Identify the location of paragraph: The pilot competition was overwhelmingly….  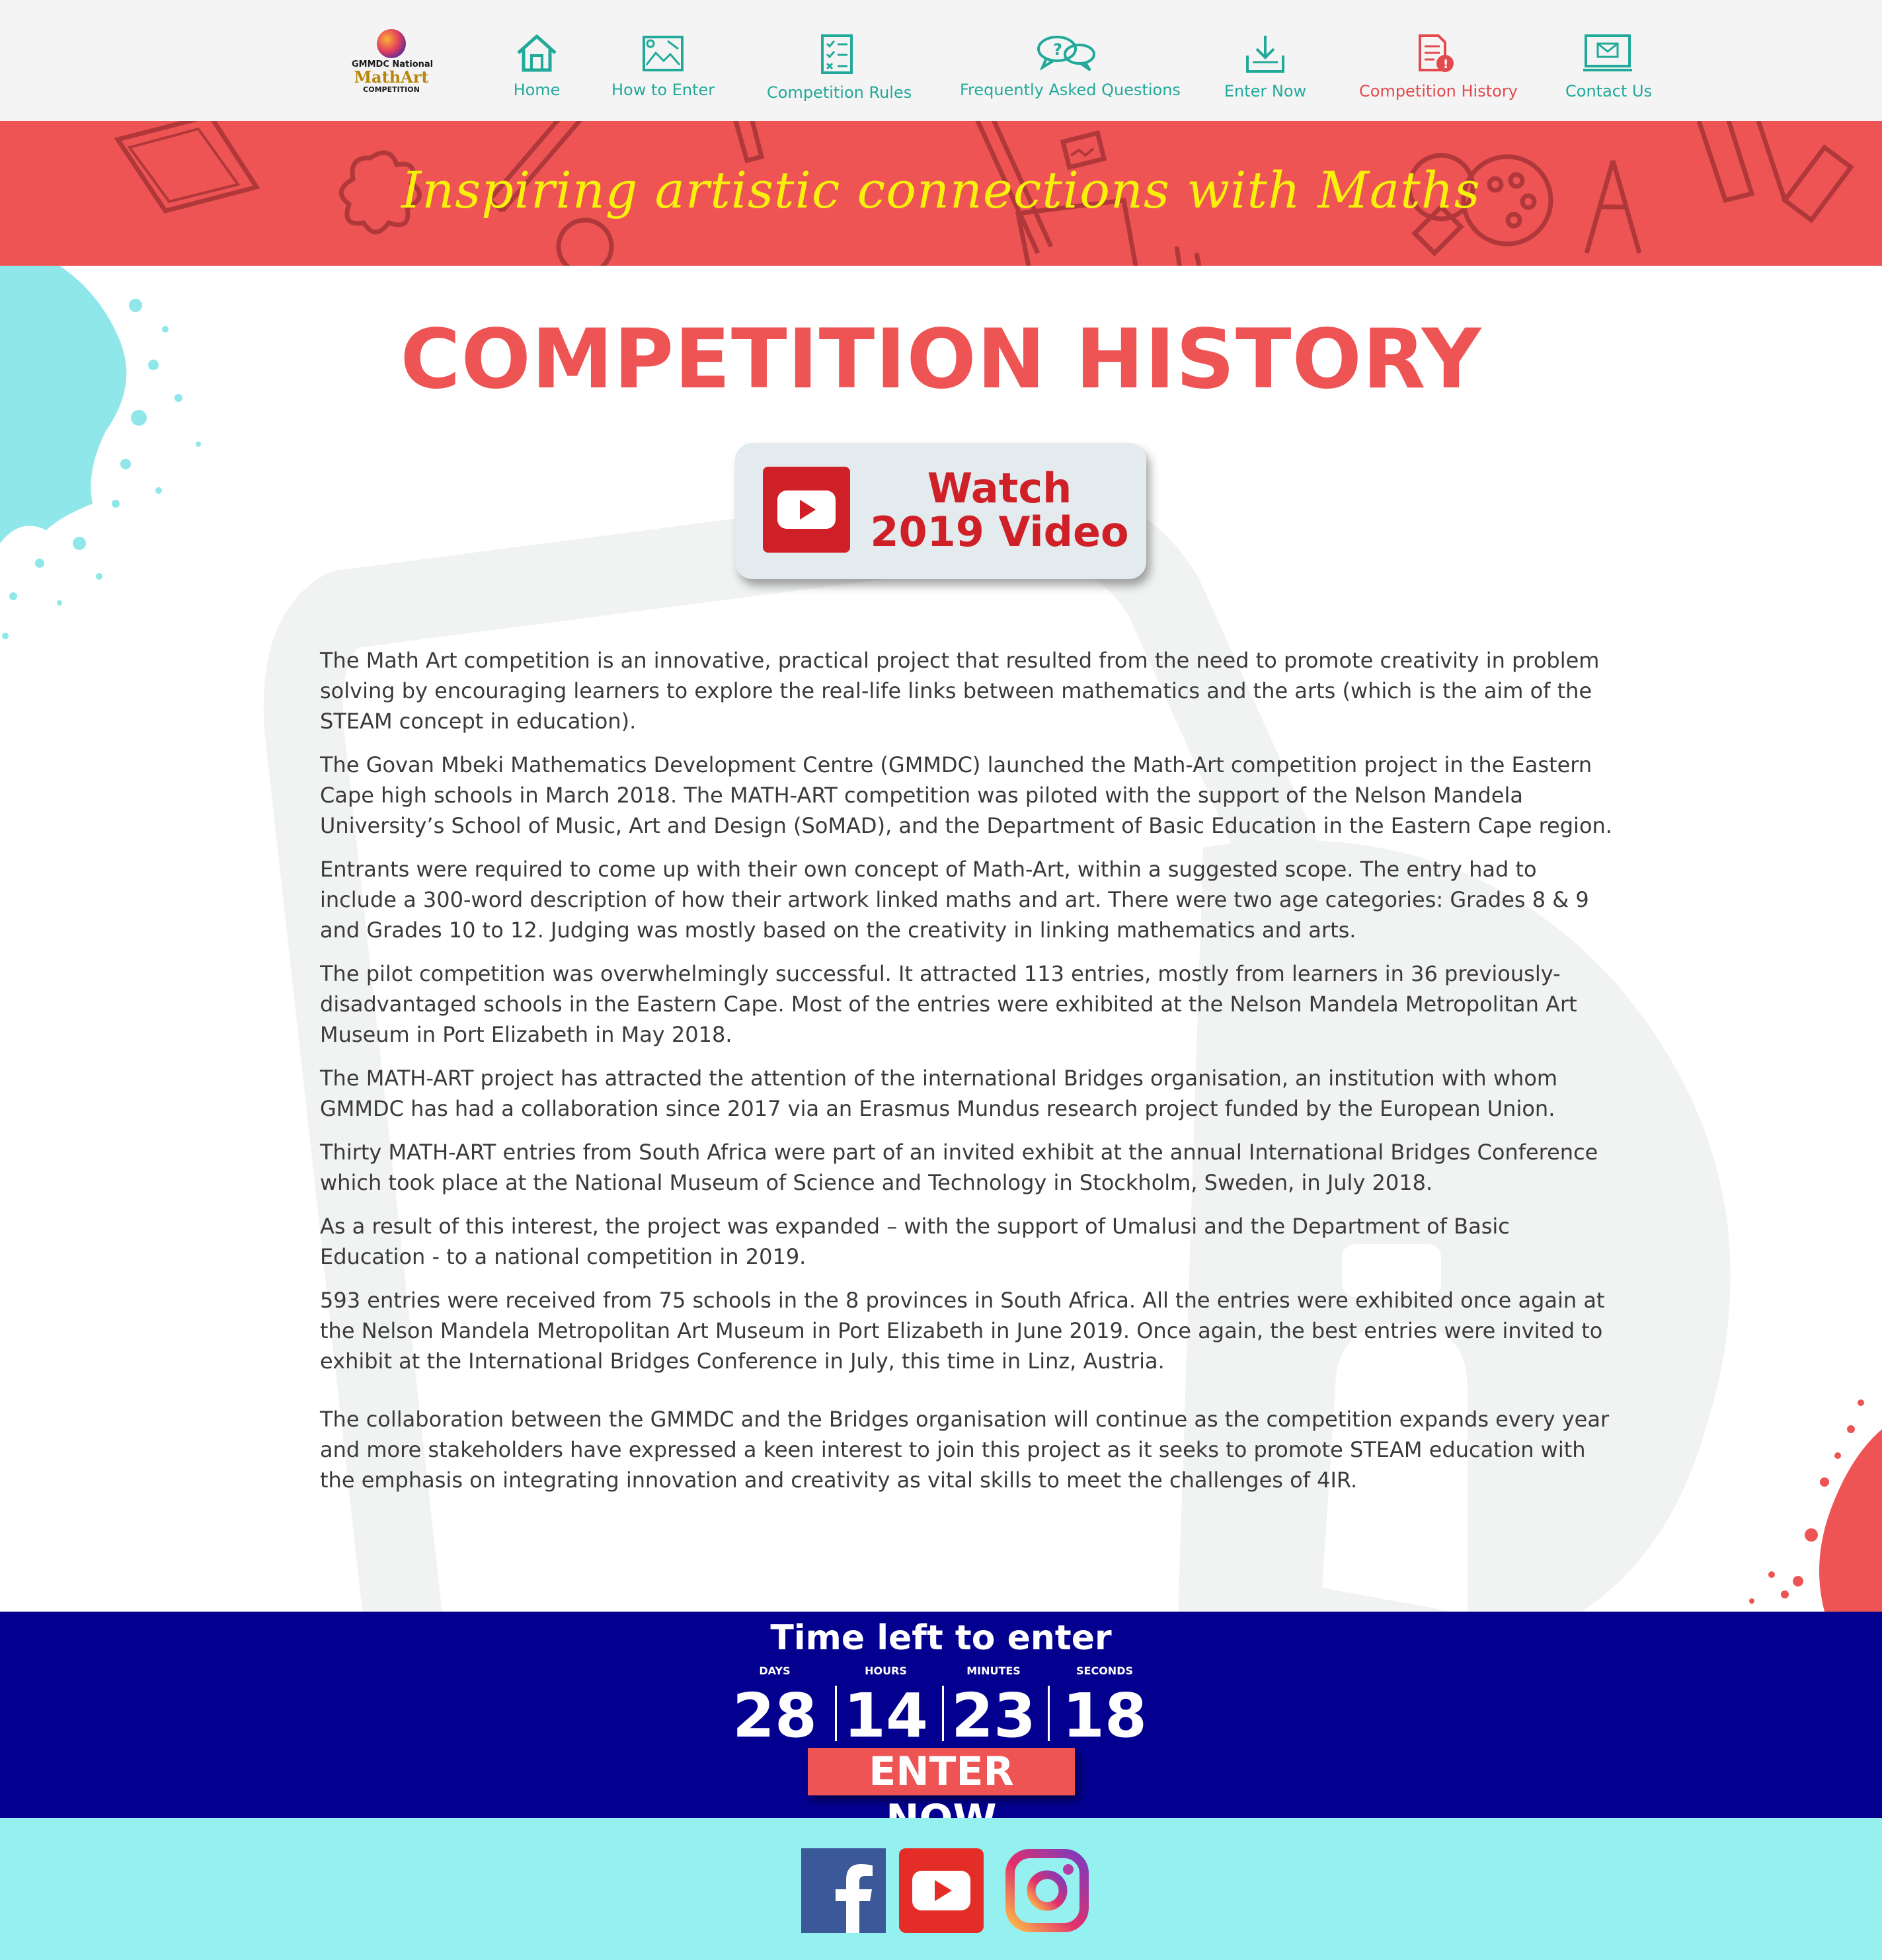
(948, 1004).